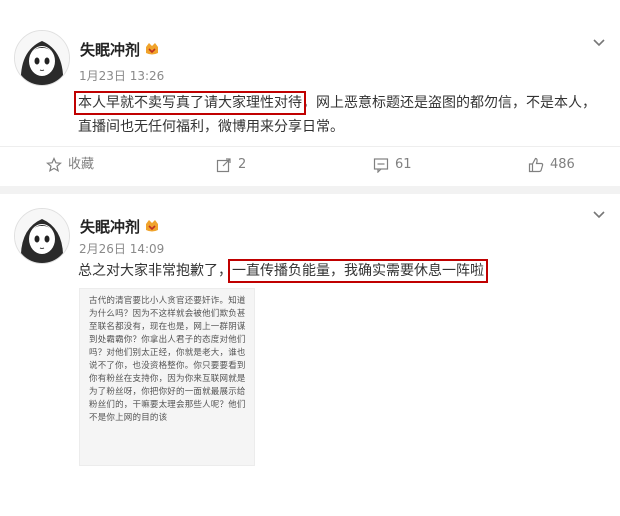  What do you see at coordinates (54, 165) in the screenshot?
I see `star-icon` at bounding box center [54, 165].